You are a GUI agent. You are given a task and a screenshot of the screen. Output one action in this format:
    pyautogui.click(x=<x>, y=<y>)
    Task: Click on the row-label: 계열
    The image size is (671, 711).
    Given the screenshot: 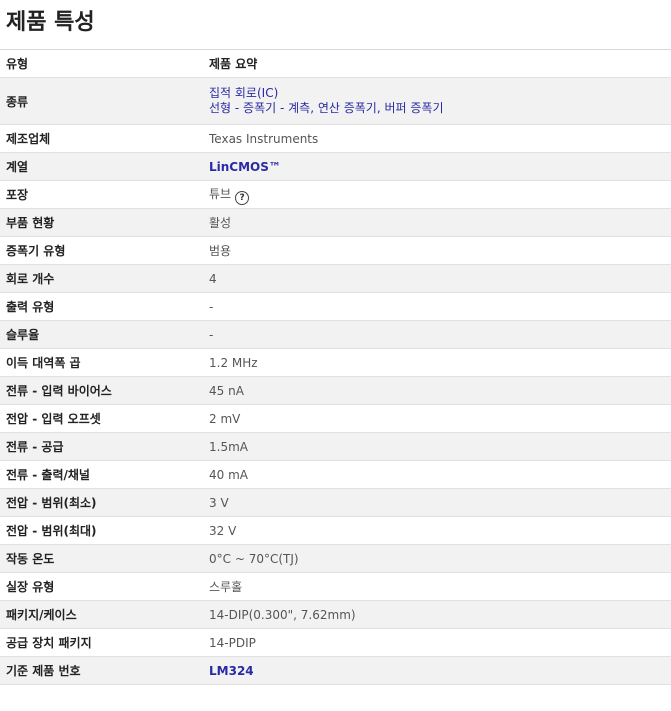 What is the action you would take?
    pyautogui.click(x=101, y=166)
    